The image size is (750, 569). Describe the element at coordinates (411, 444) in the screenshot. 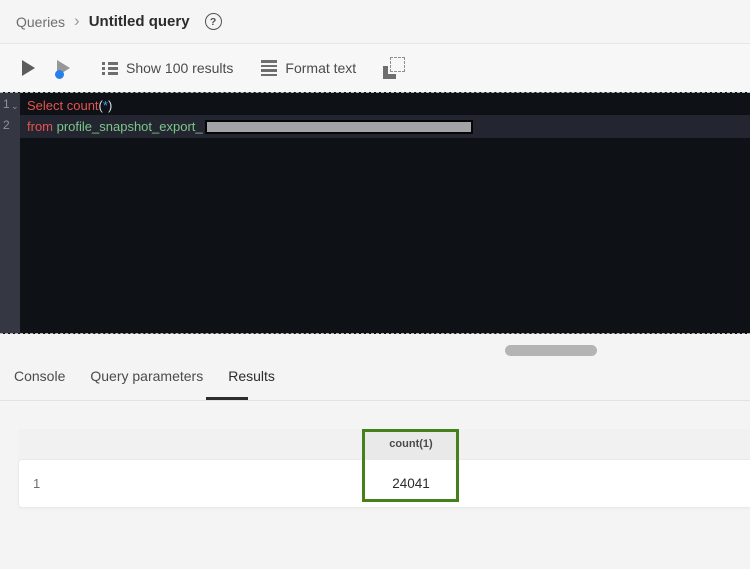

I see `column-header-count: count(1)` at that location.